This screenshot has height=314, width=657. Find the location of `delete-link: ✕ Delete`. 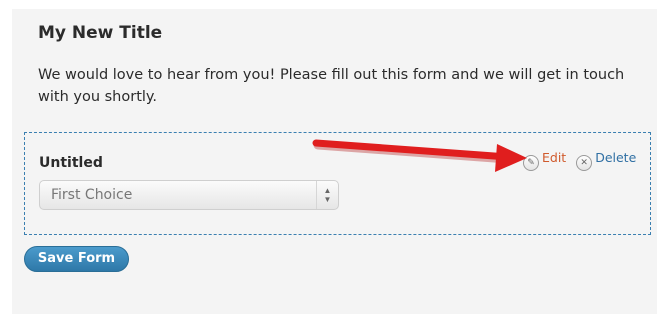

delete-link: ✕ Delete is located at coordinates (606, 160).